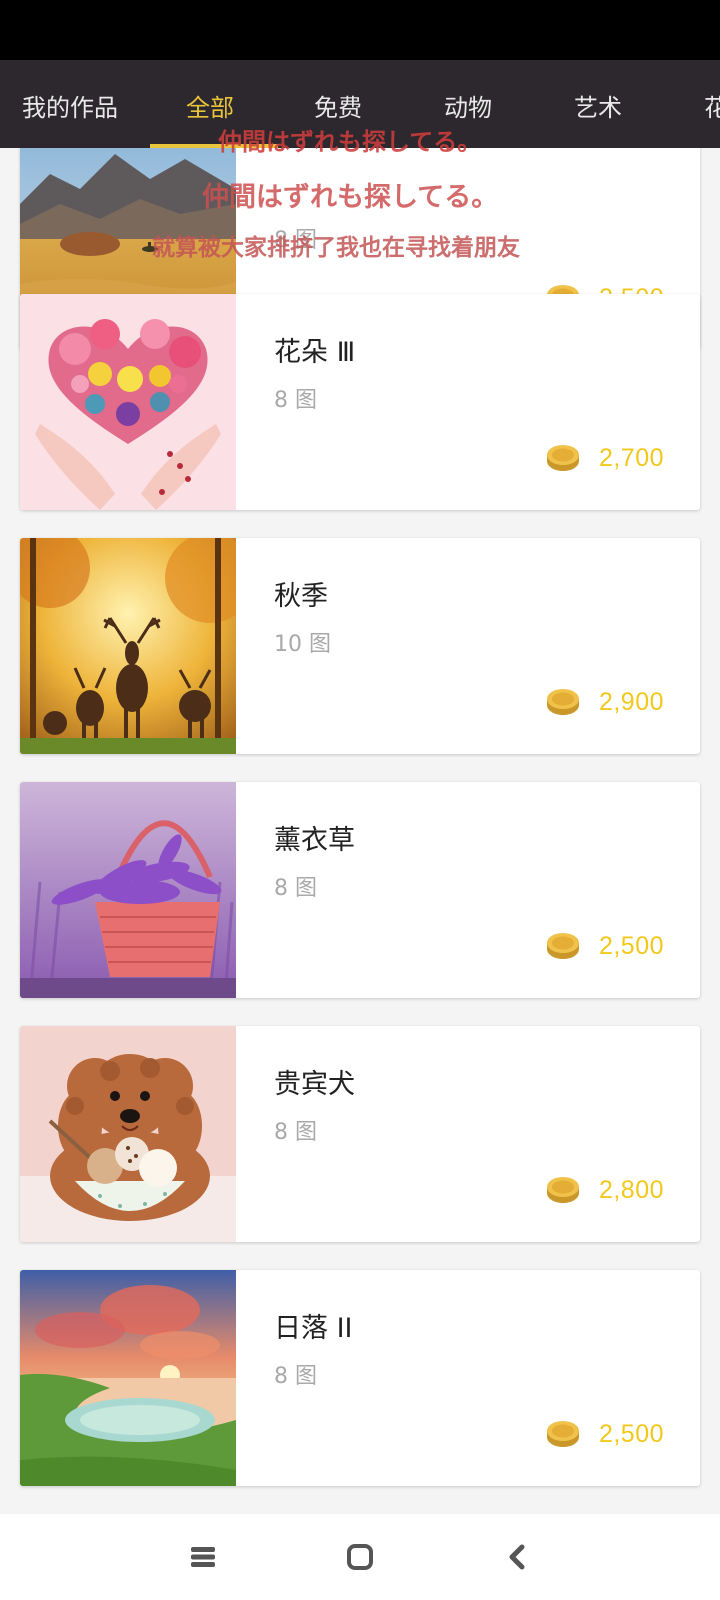 The height and width of the screenshot is (1600, 720). Describe the element at coordinates (210, 105) in the screenshot. I see `tab-all: 全部` at that location.